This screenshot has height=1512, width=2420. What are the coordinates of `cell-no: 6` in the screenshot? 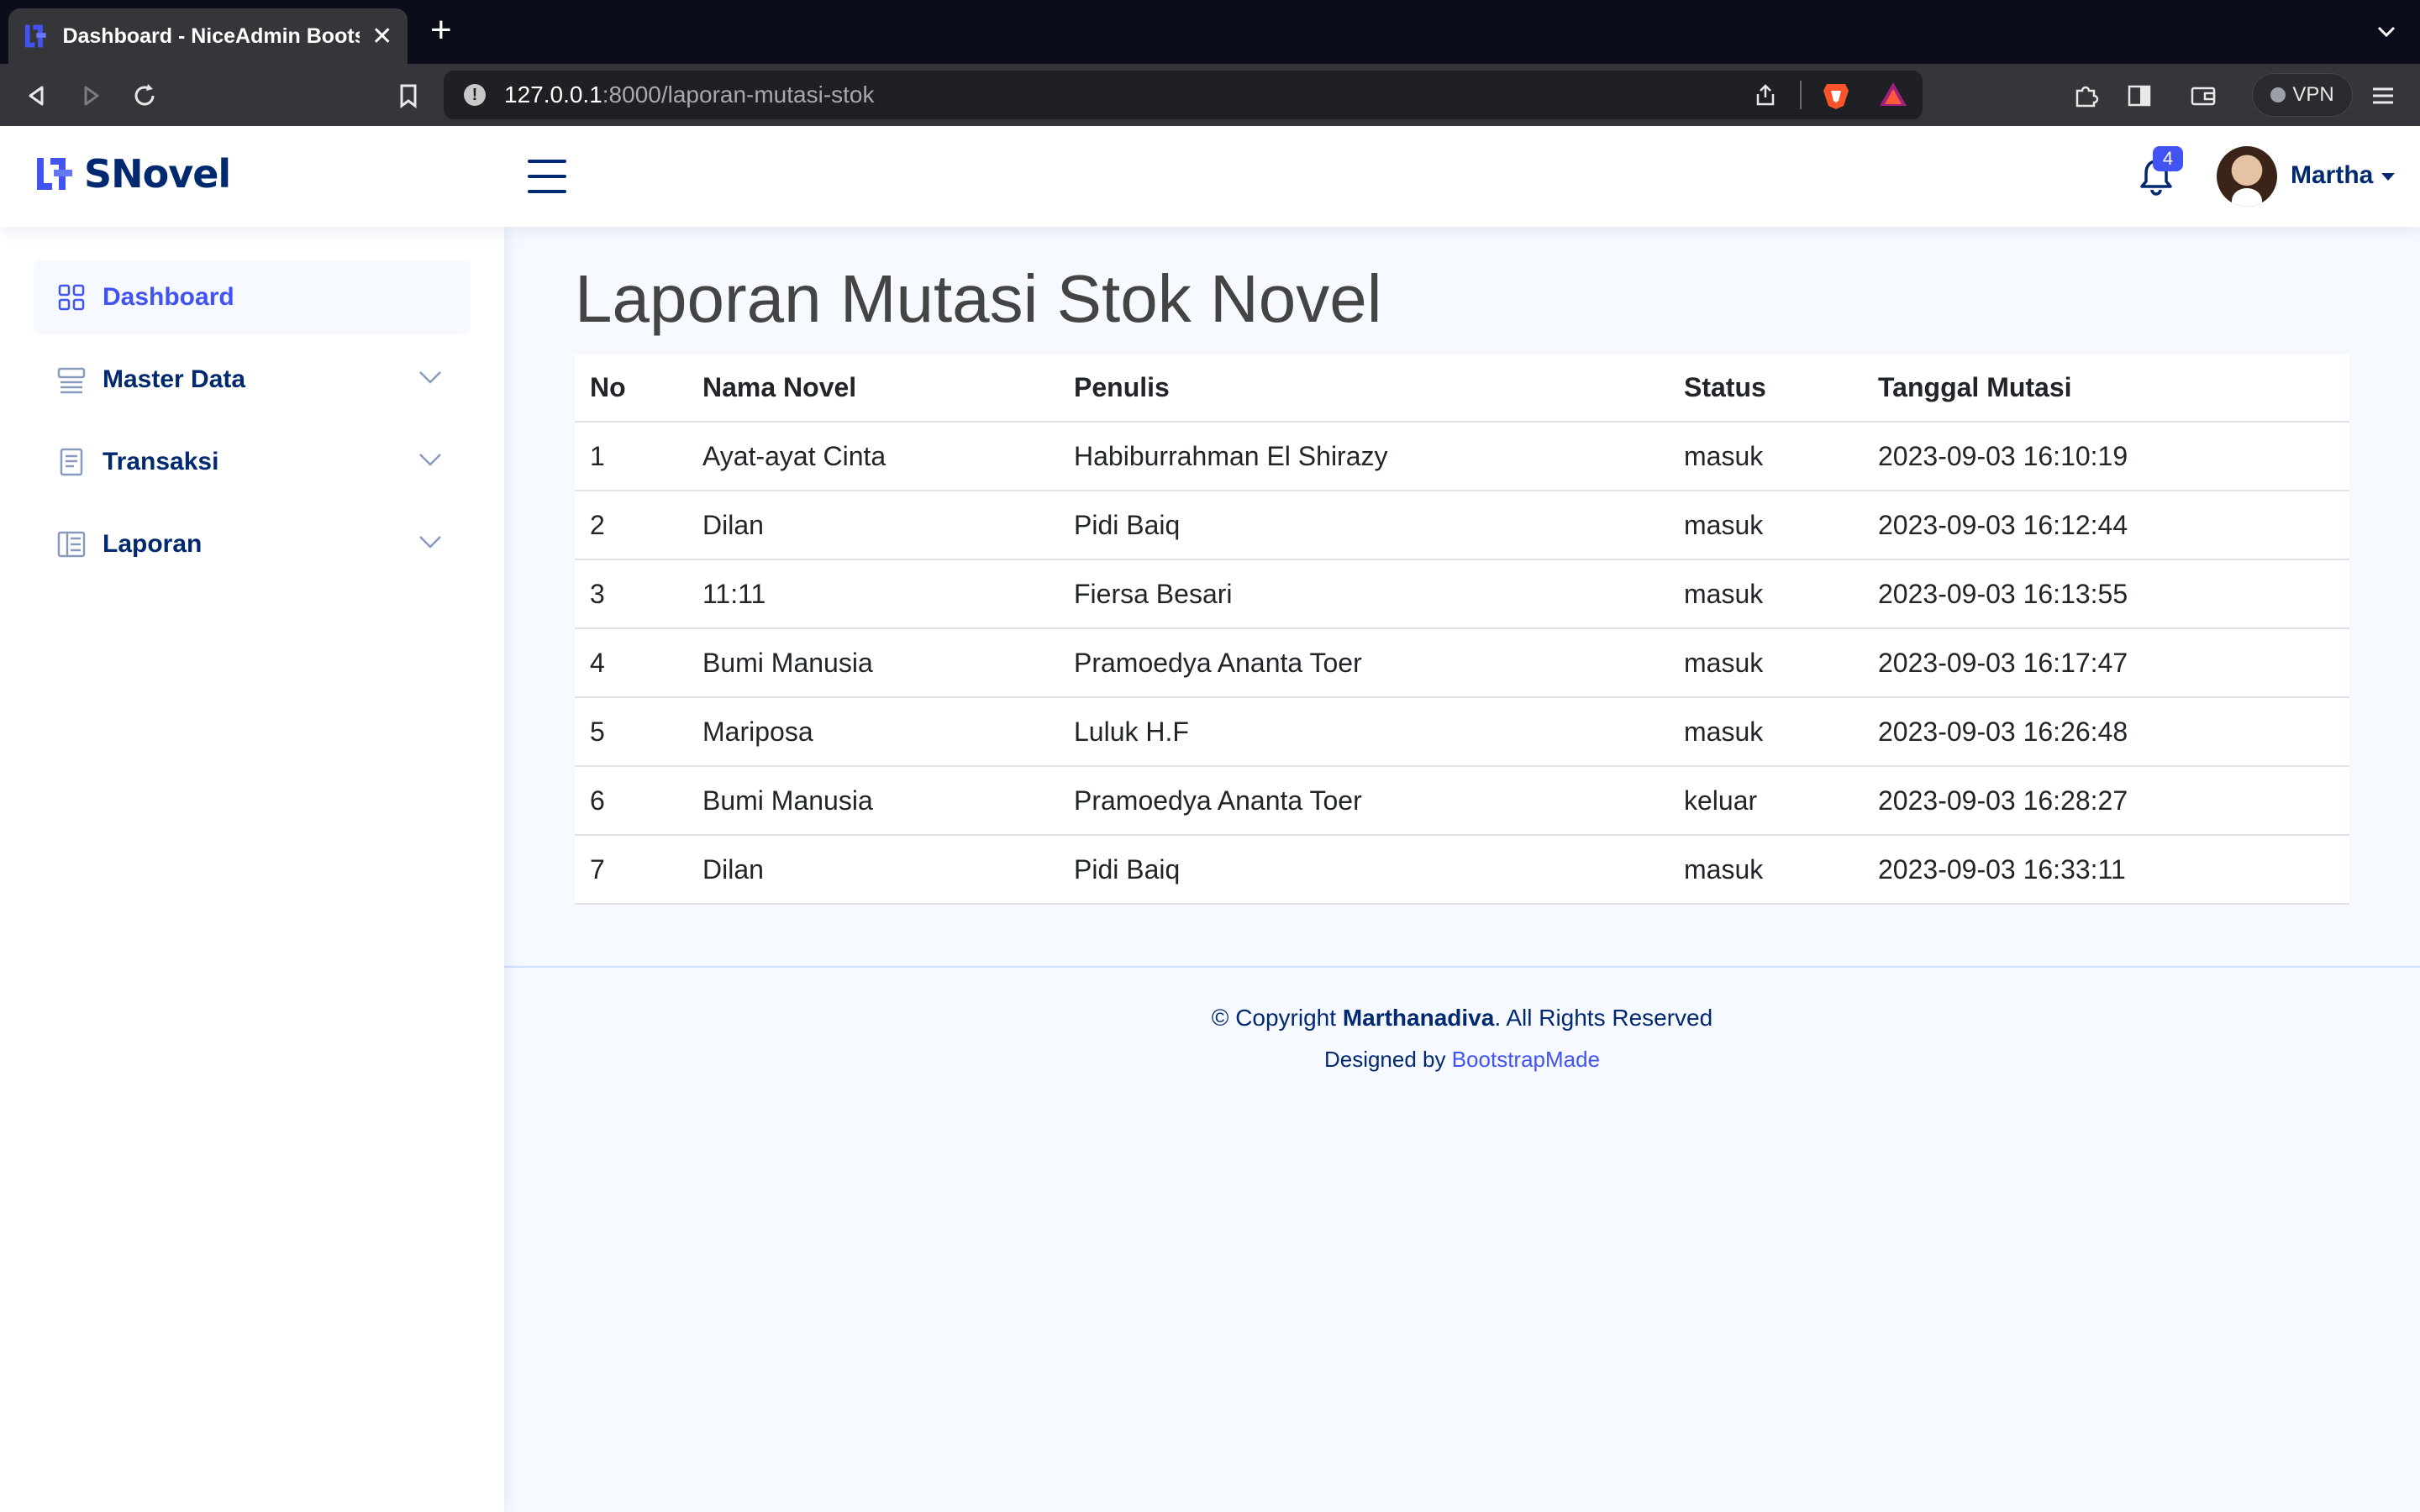 It's located at (631, 801).